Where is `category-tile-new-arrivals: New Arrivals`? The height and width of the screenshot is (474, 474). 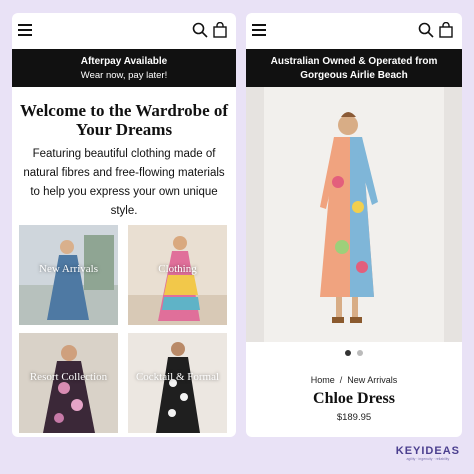
category-tile-new-arrivals: New Arrivals is located at coordinates (68, 275).